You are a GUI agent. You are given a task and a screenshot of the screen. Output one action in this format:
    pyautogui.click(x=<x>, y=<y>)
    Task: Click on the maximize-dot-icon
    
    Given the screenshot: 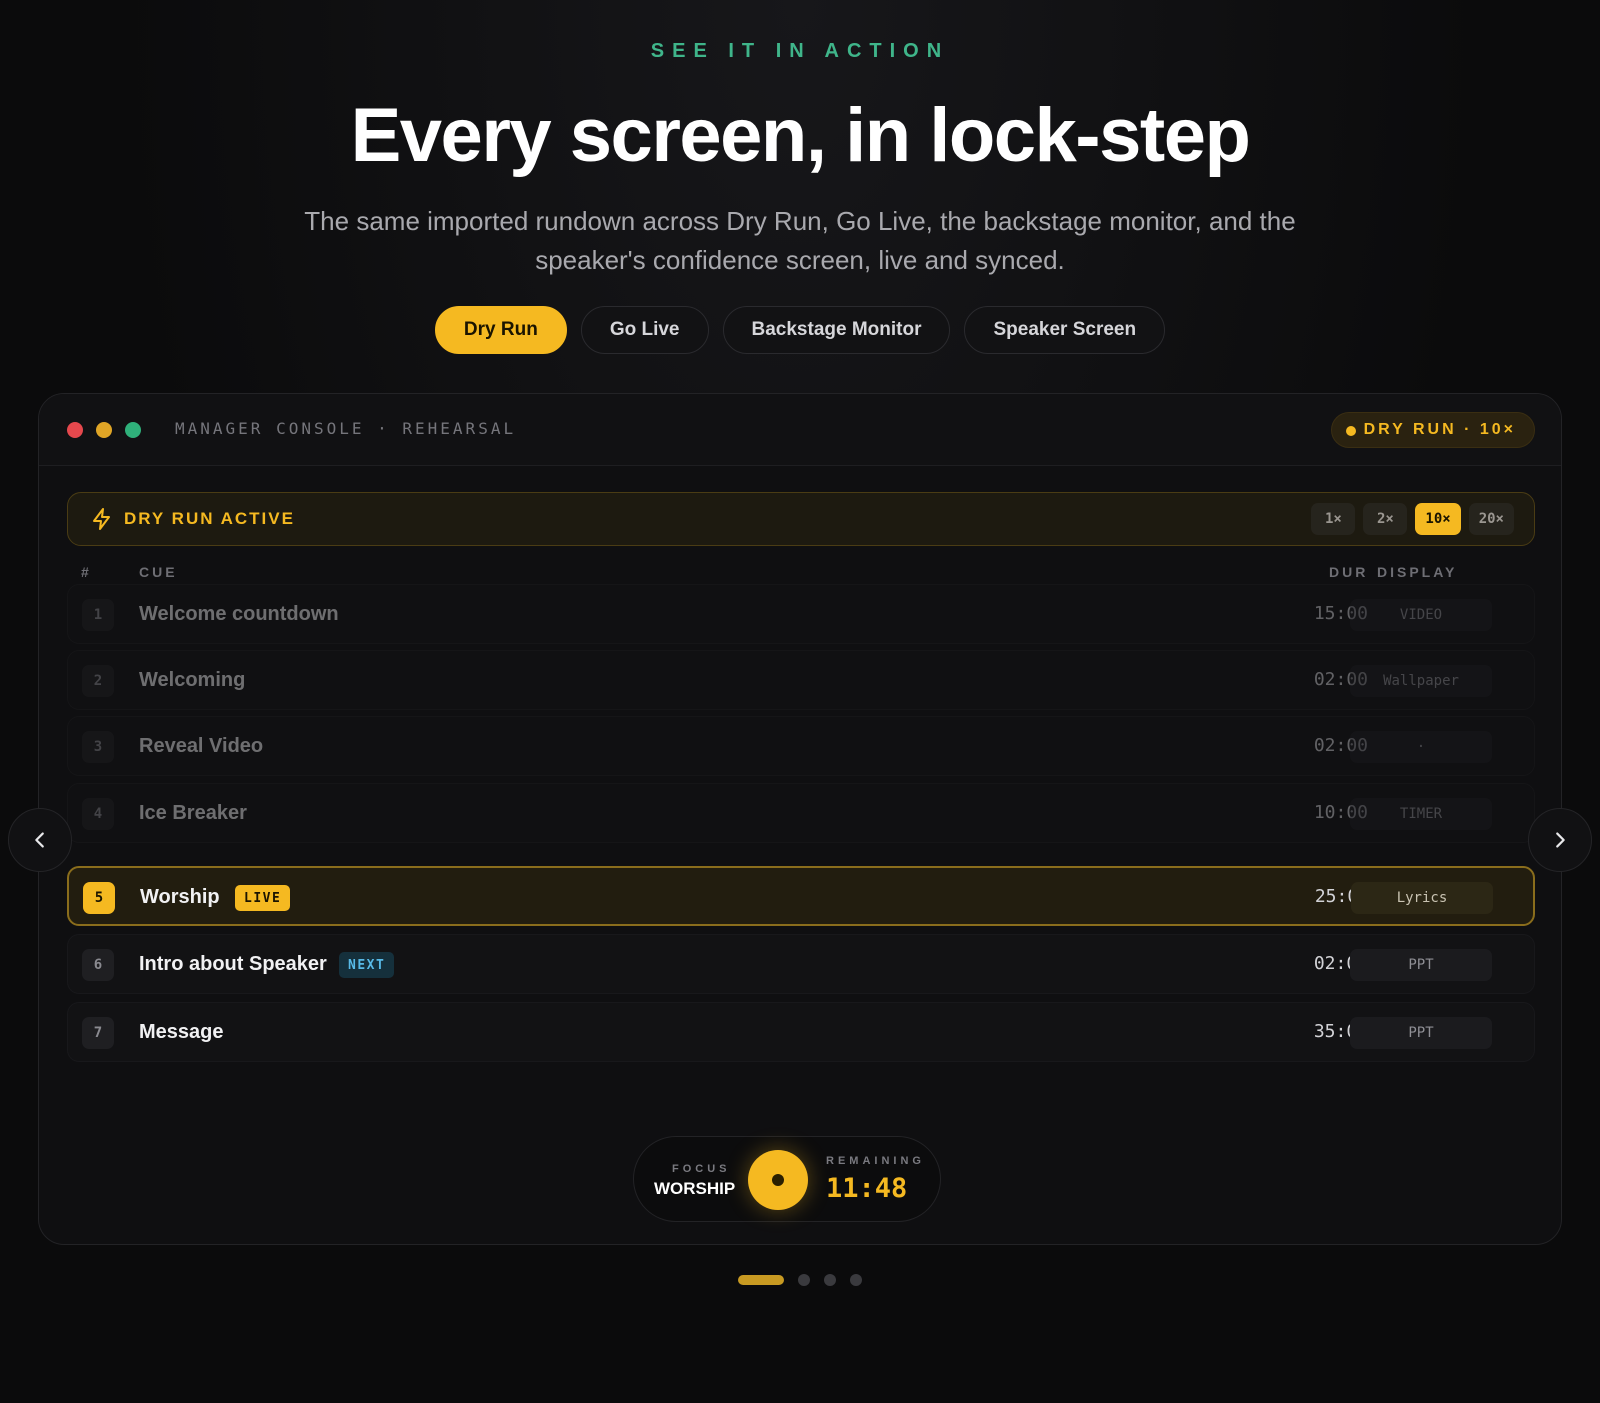 What is the action you would take?
    pyautogui.click(x=133, y=430)
    